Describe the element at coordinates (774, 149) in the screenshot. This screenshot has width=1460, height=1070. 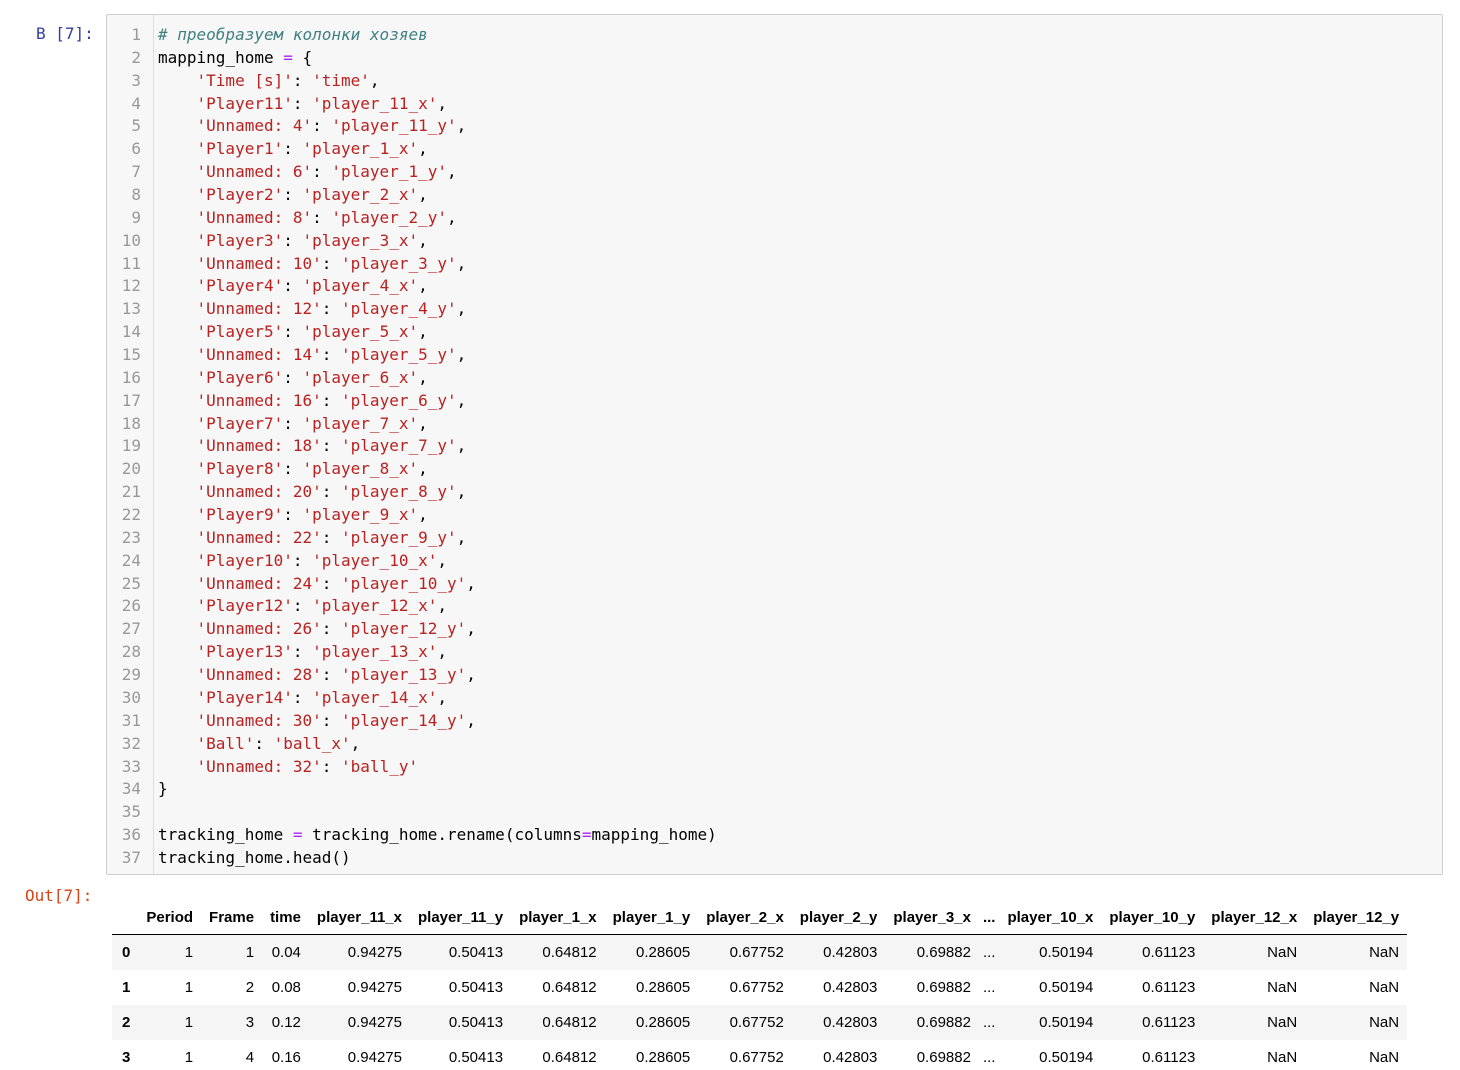
I see `code-line: 6 'Player1': 'player_1_x',` at that location.